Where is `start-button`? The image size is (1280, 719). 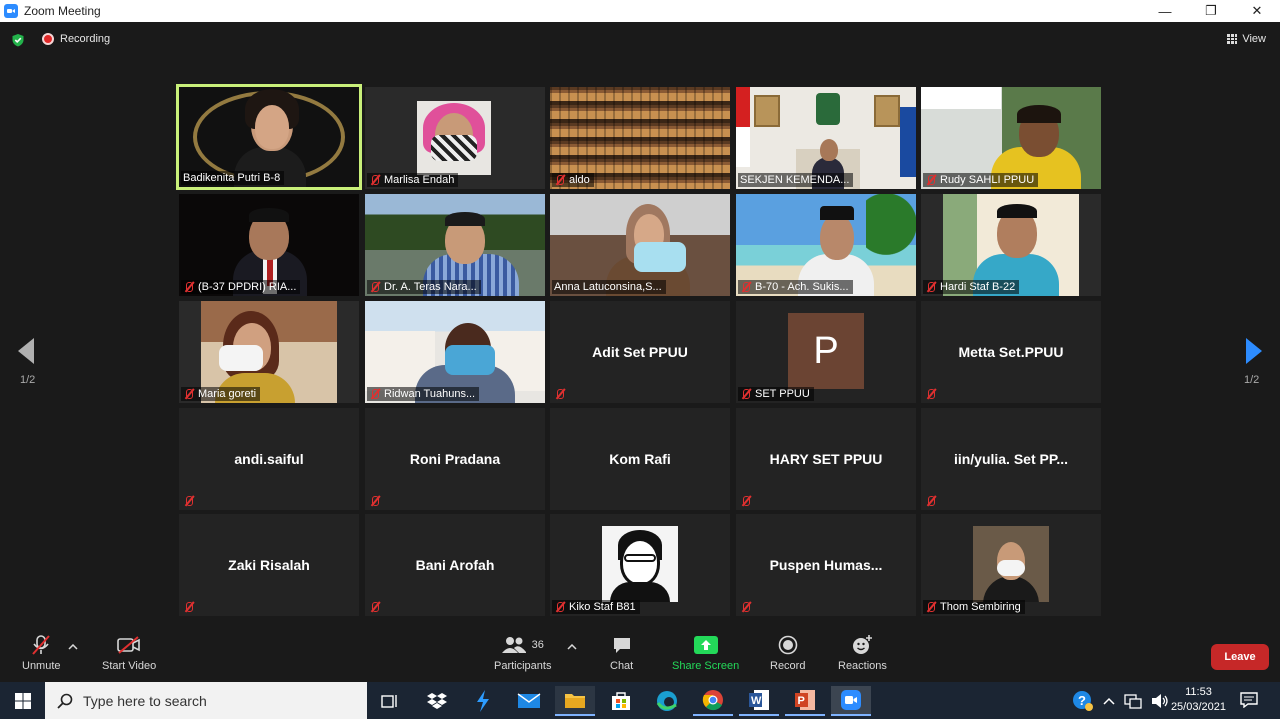
start-button is located at coordinates (22, 700).